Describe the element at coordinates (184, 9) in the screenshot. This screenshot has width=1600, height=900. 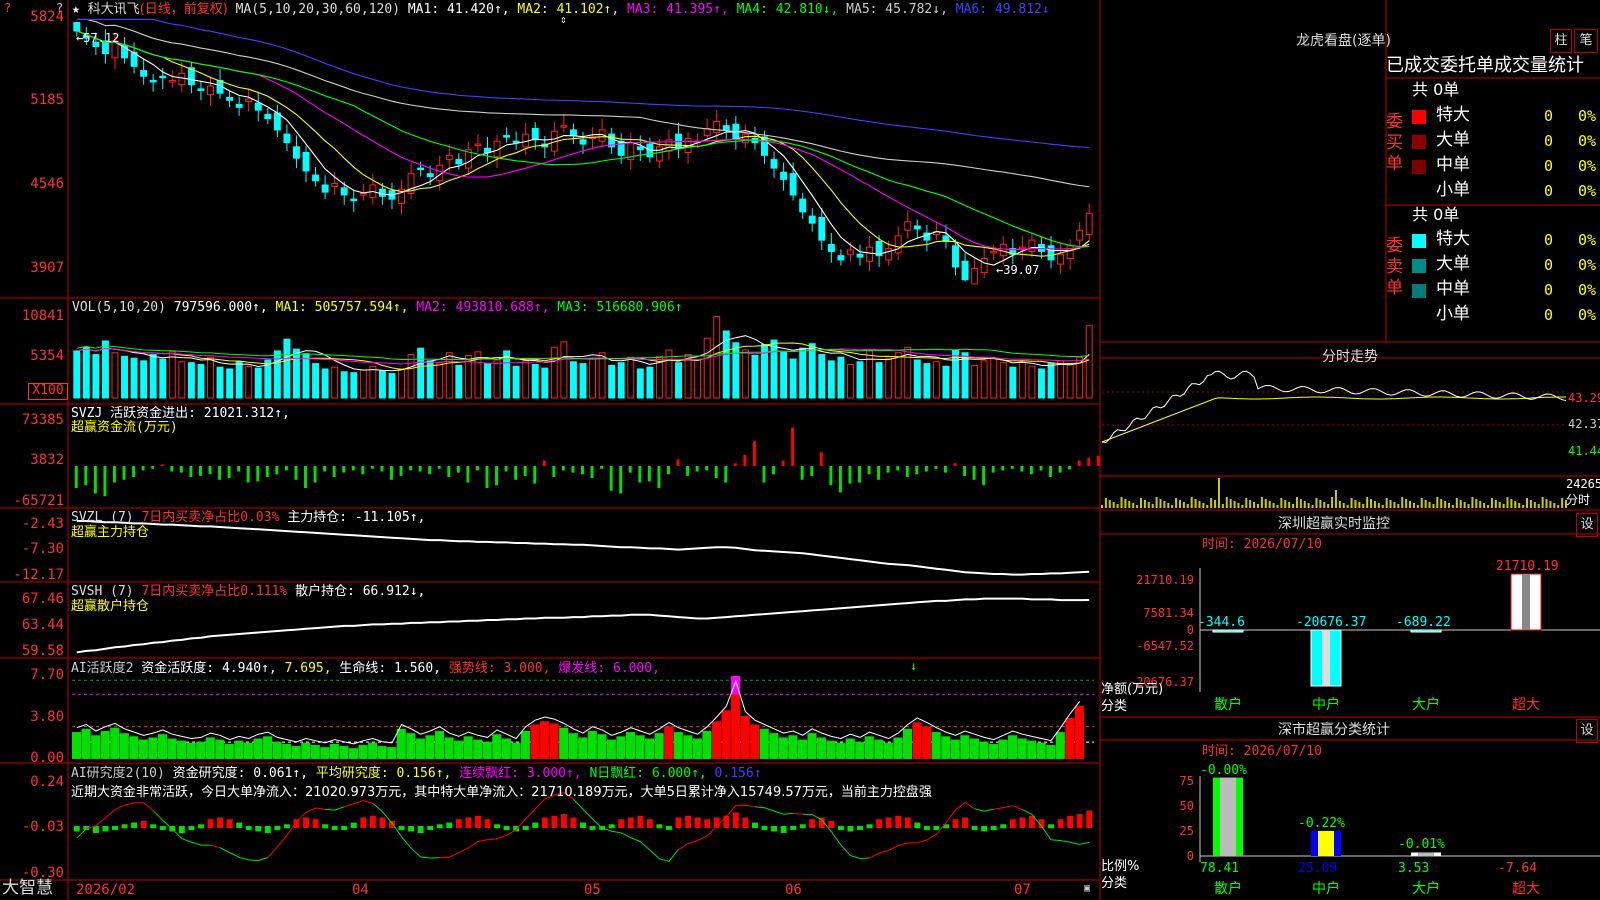
I see `period-label: (日线，前复权)` at that location.